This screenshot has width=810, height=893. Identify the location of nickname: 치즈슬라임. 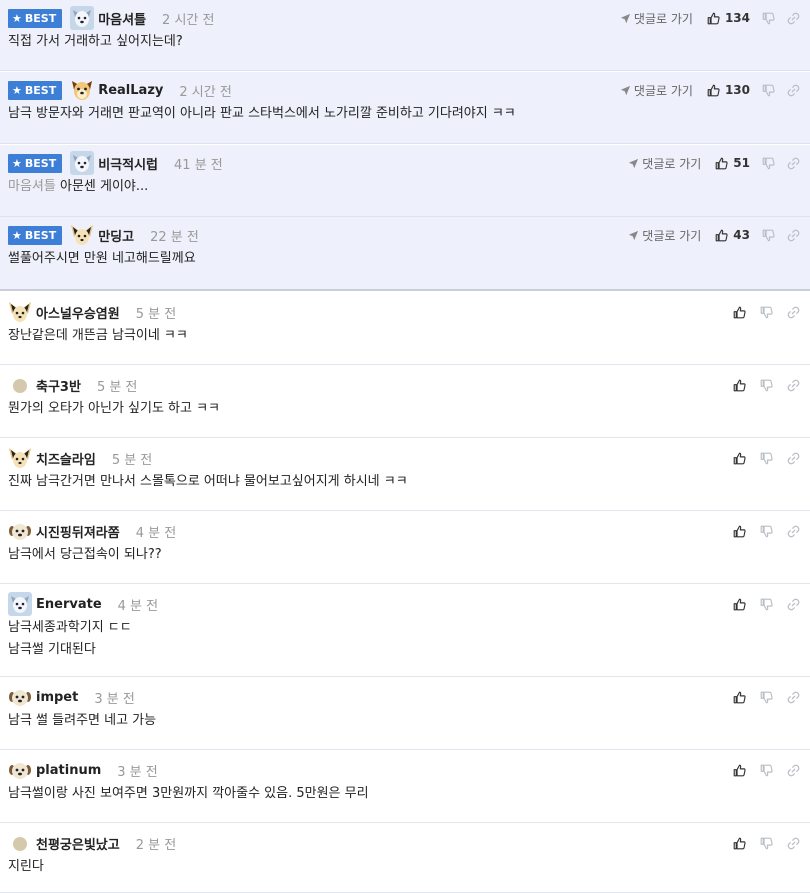
(66, 458).